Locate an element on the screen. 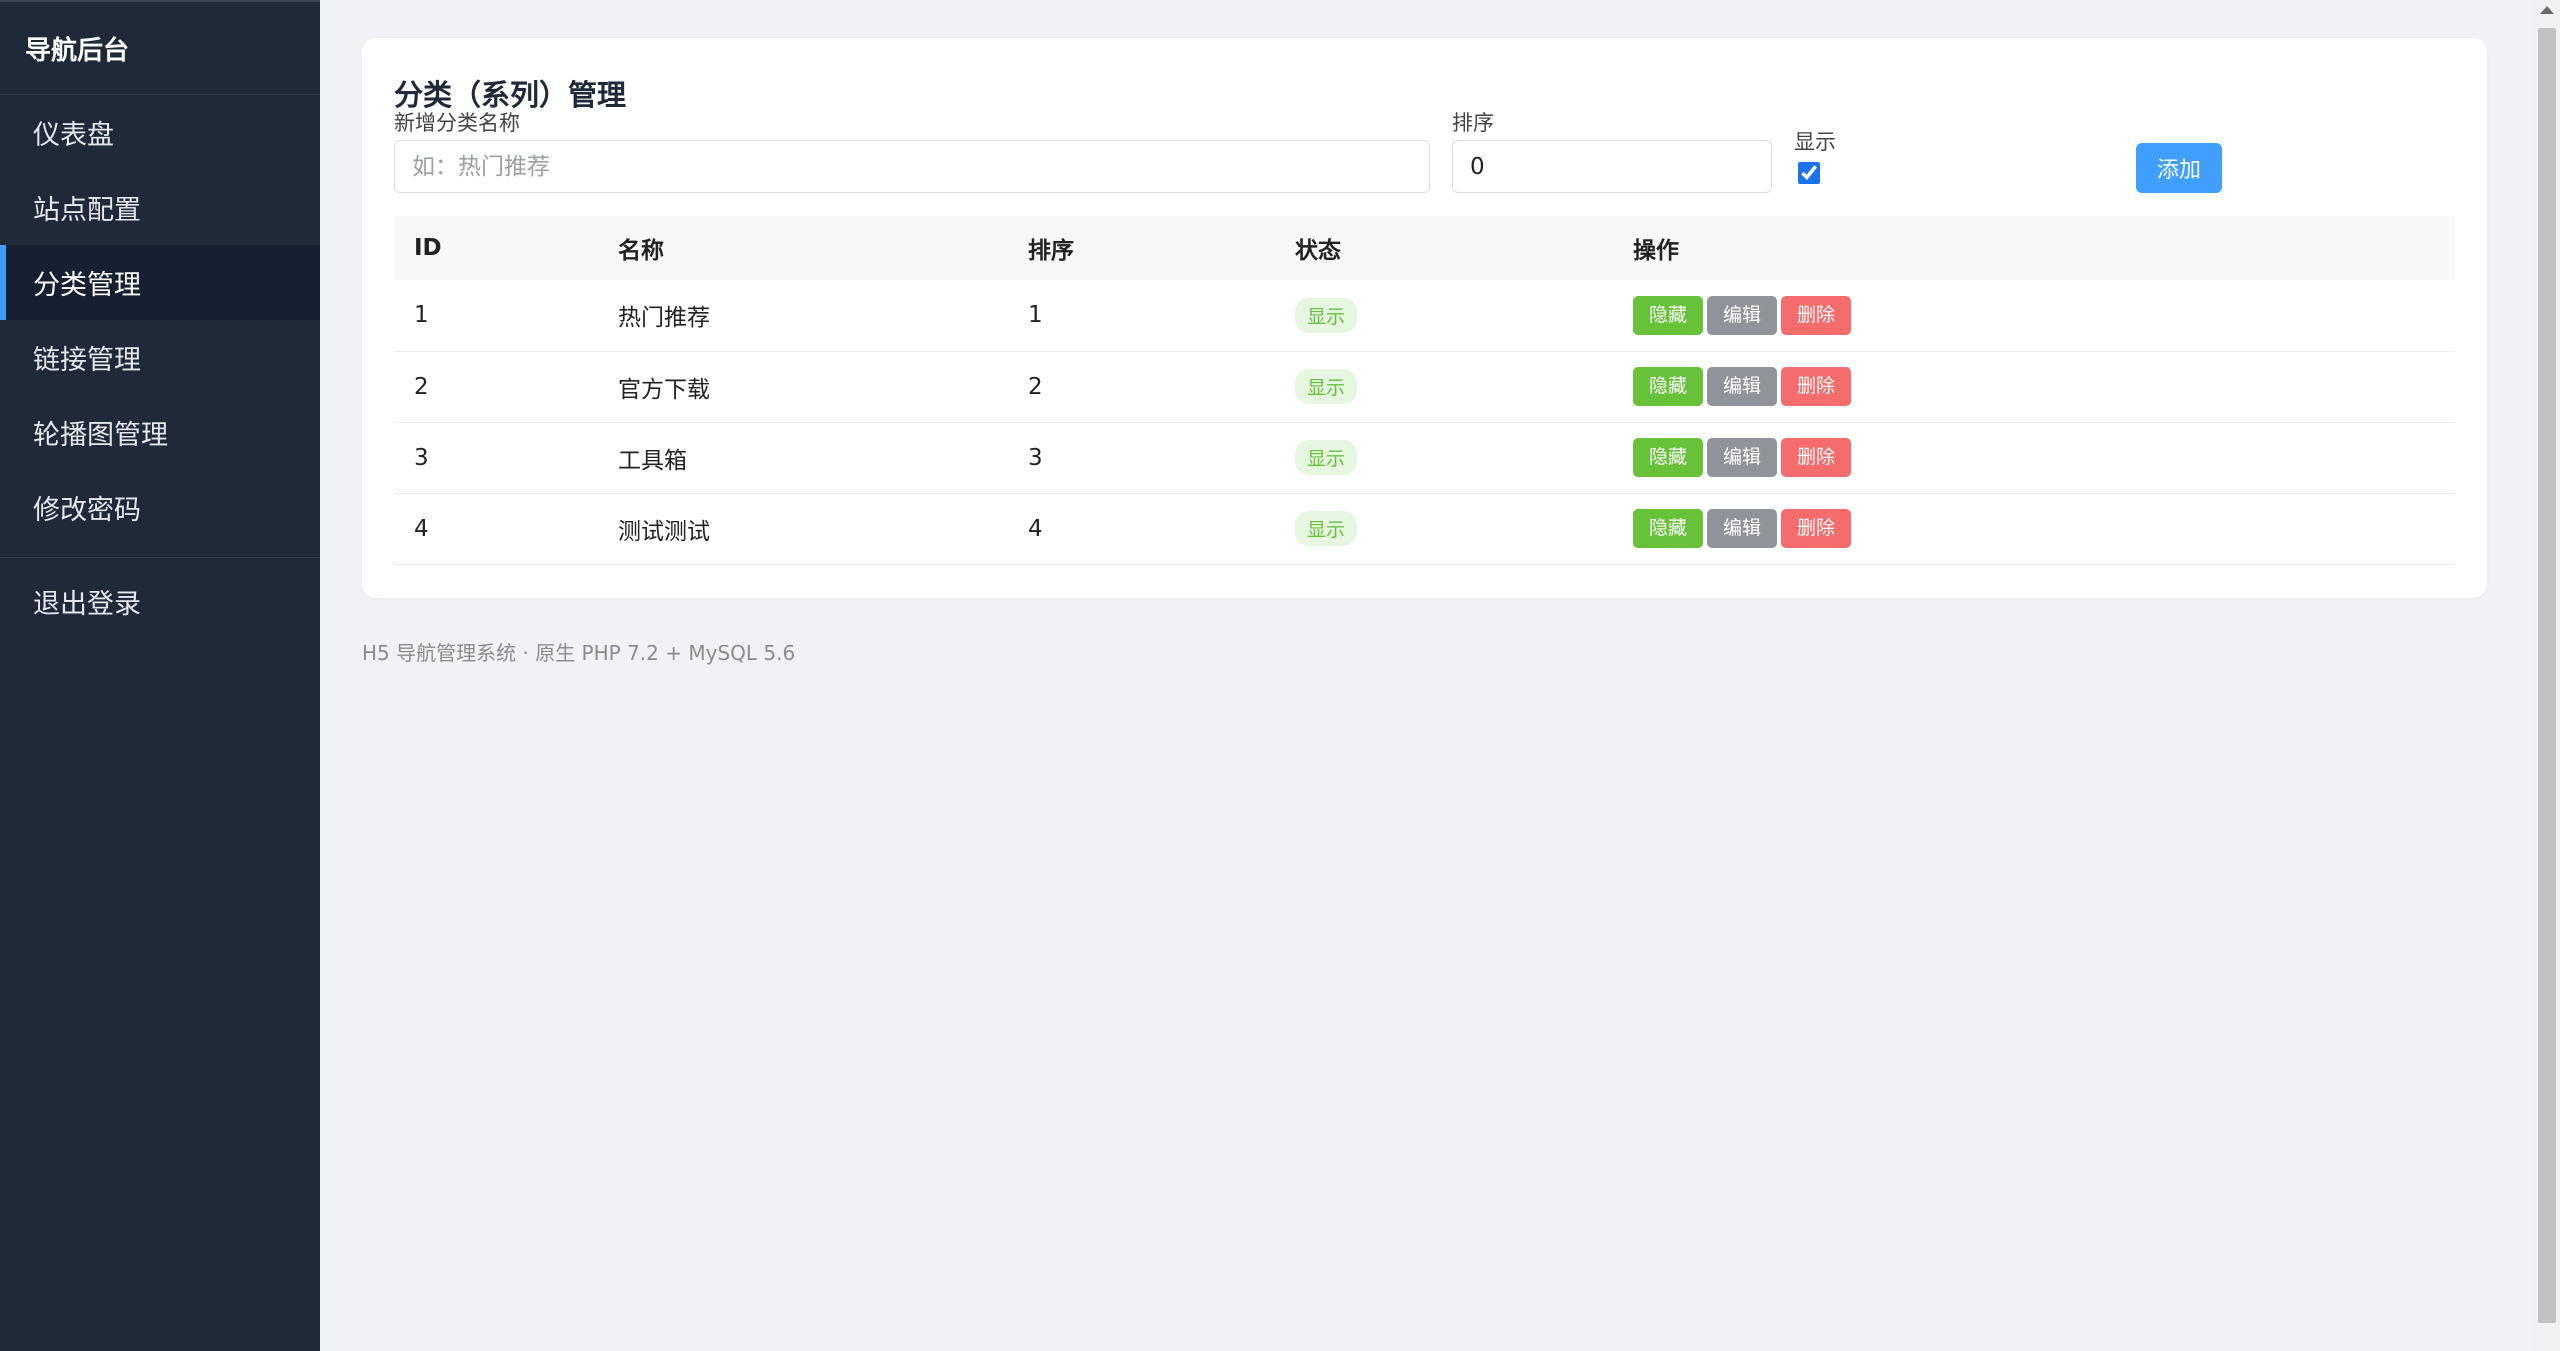  table-row: 3 工具箱 3 显示 隐藏 编辑 删除 is located at coordinates (1424, 457).